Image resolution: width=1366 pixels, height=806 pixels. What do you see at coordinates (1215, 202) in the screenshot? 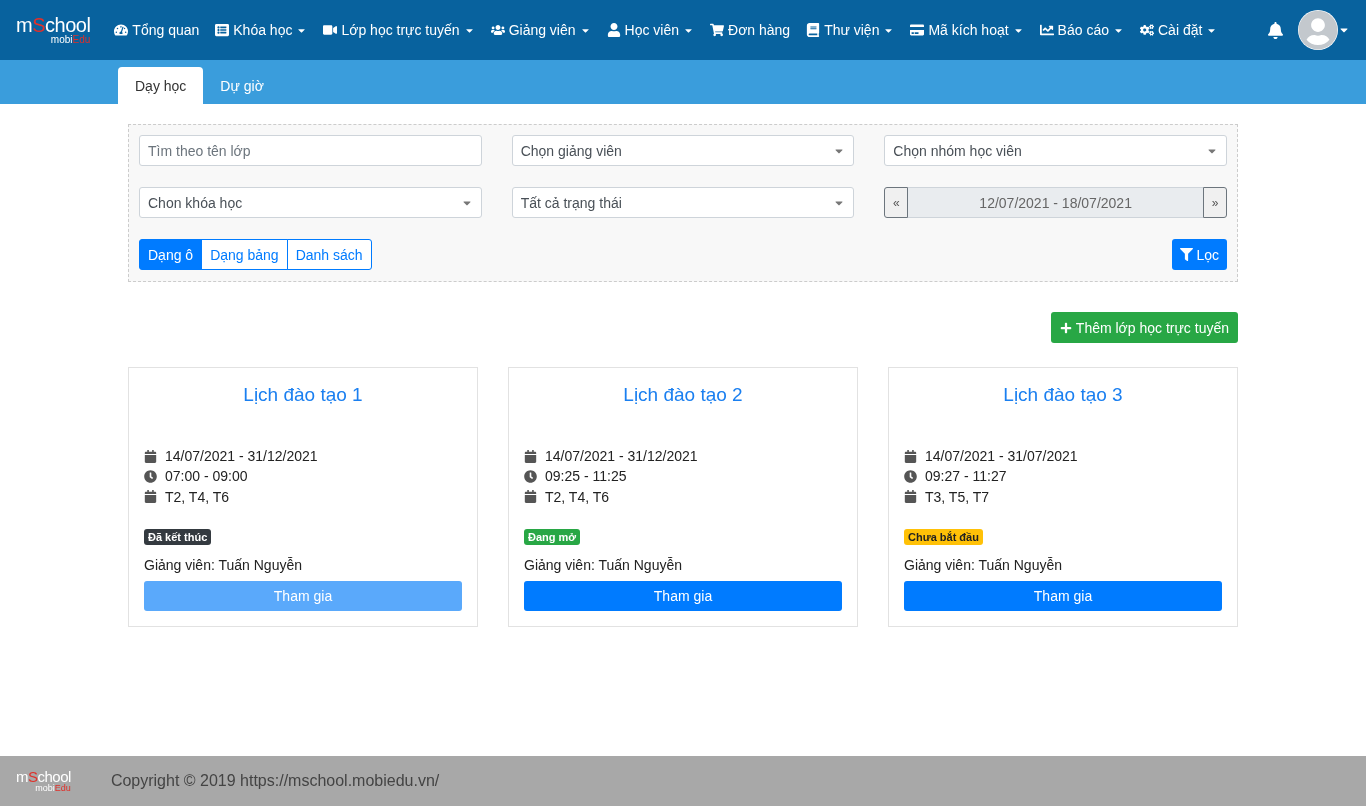
I see `next-week-button: »` at bounding box center [1215, 202].